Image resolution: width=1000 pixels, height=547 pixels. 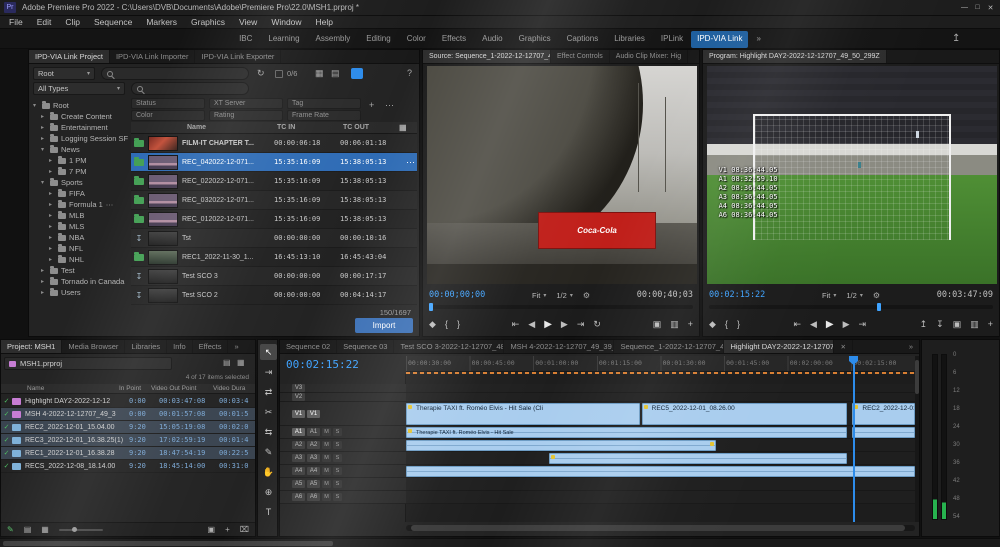 What do you see at coordinates (85, 127) in the screenshot?
I see `tree-item-entertainment: ▸ Entertainment` at bounding box center [85, 127].